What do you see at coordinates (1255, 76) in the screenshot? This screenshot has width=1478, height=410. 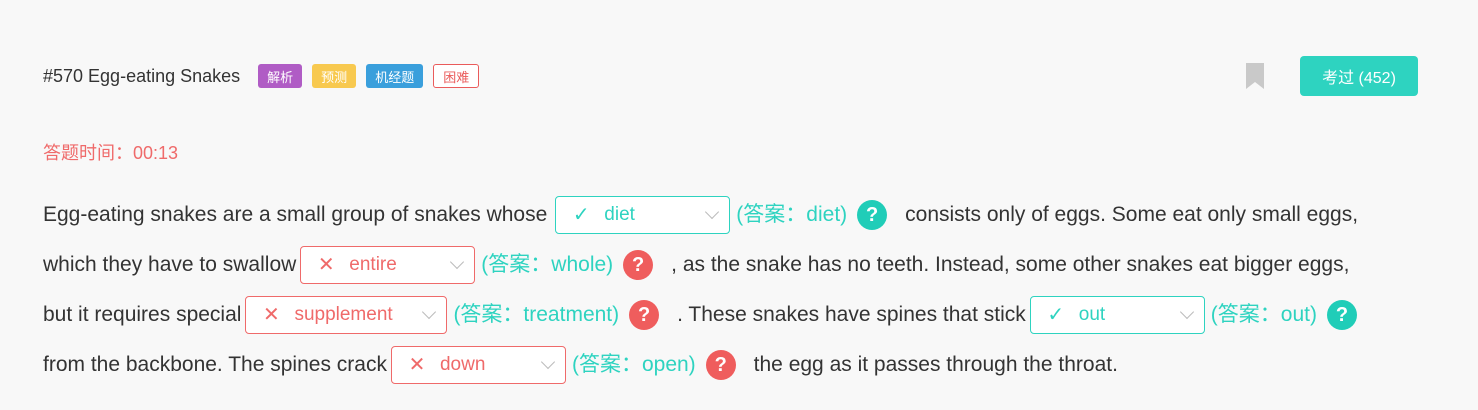 I see `bookmark-icon` at bounding box center [1255, 76].